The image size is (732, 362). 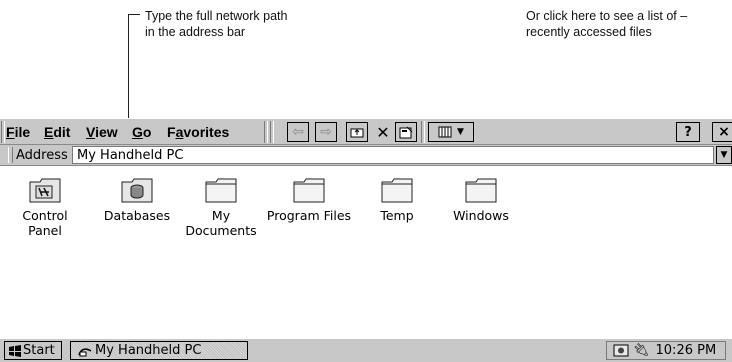 What do you see at coordinates (621, 350) in the screenshot?
I see `pc-connection-icon` at bounding box center [621, 350].